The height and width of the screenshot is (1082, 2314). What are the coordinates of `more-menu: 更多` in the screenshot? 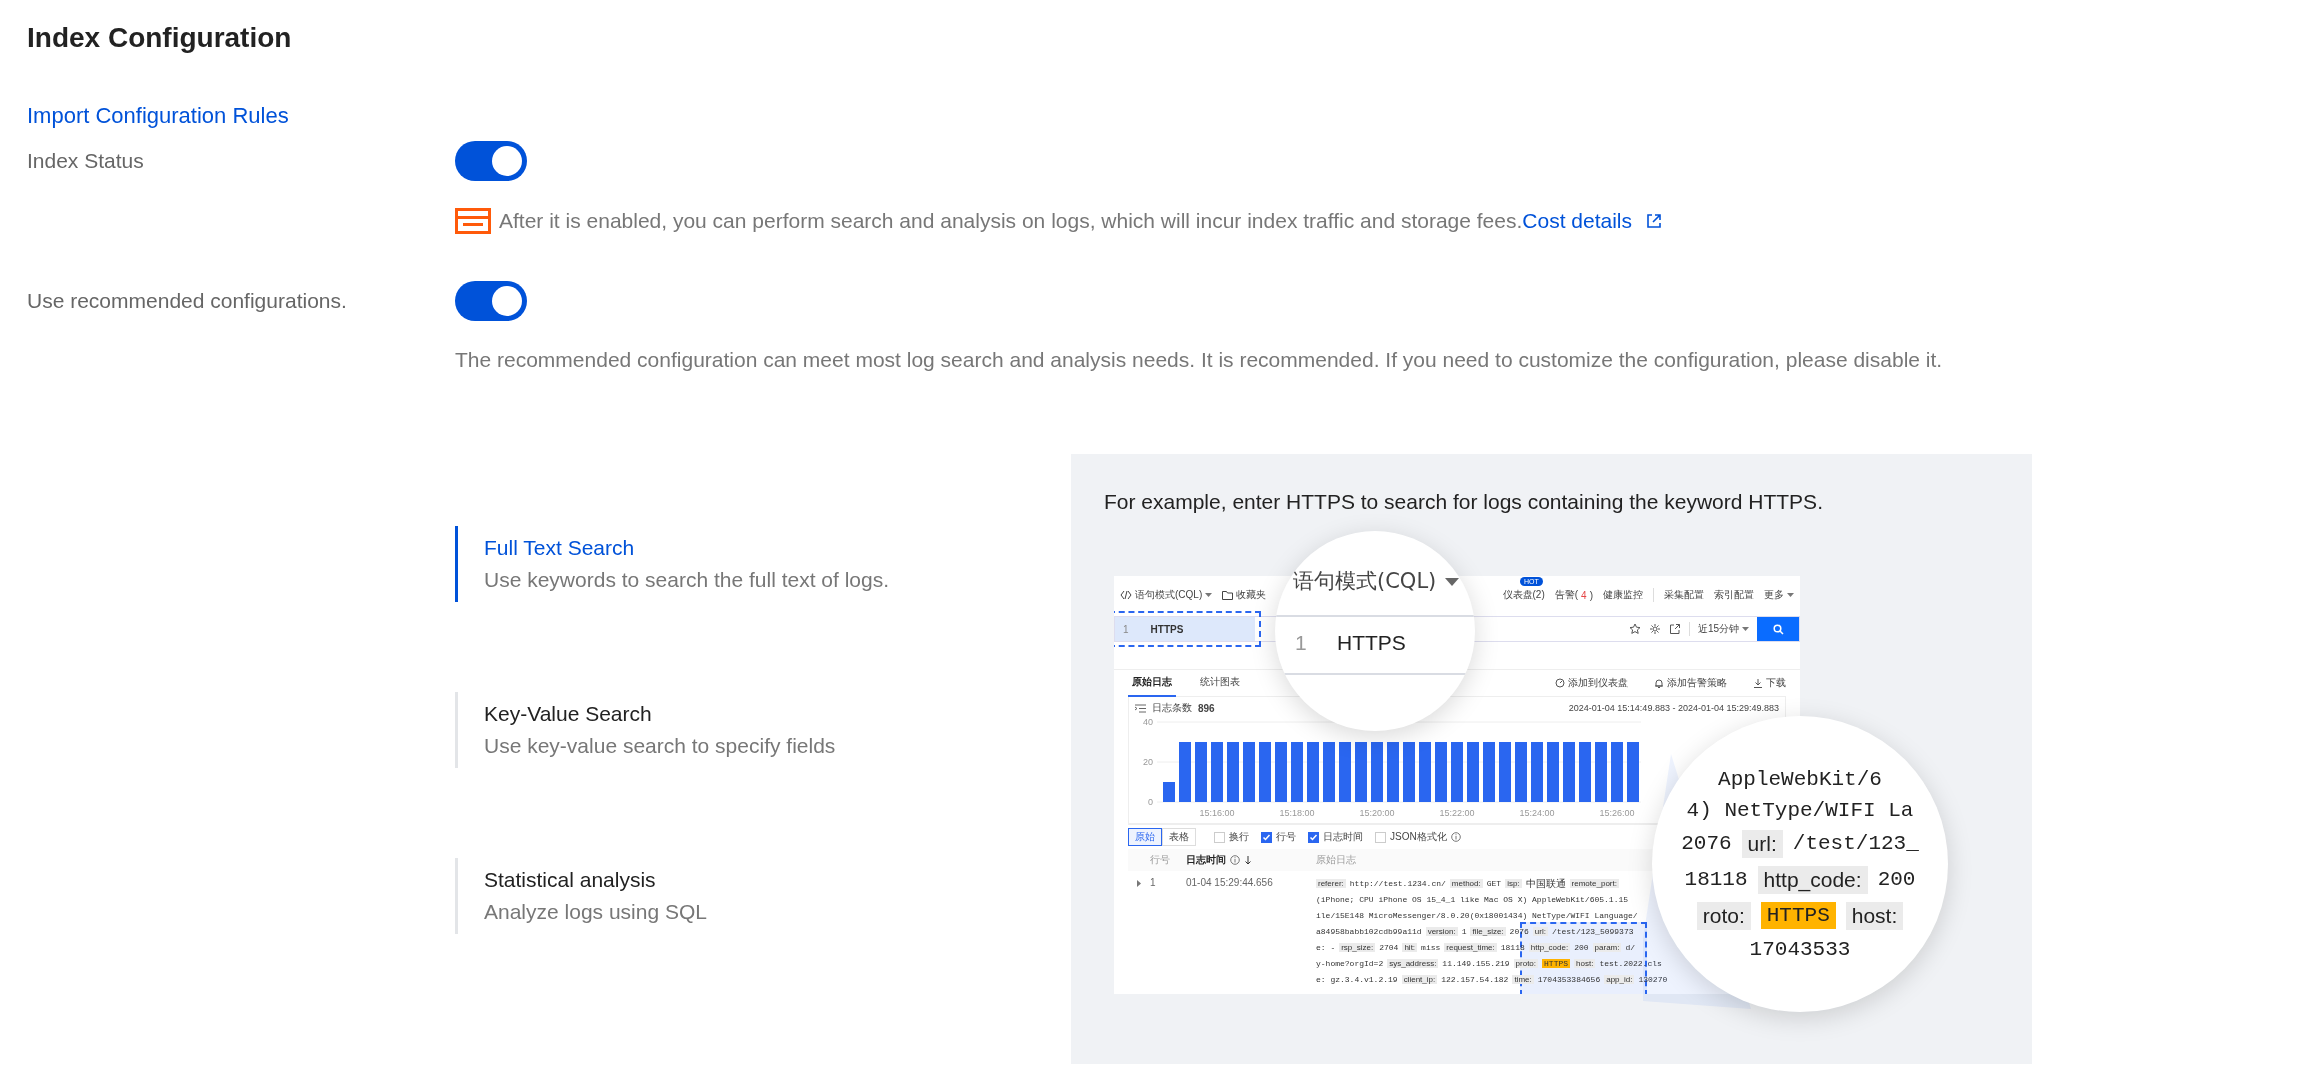 It's located at (1779, 595).